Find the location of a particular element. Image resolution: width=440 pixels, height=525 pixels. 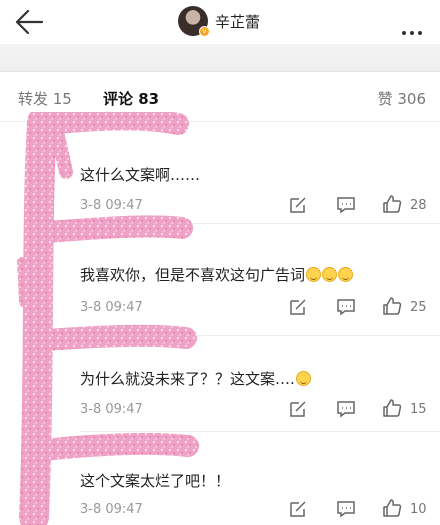

tab-comments: 评论 83 is located at coordinates (131, 98).